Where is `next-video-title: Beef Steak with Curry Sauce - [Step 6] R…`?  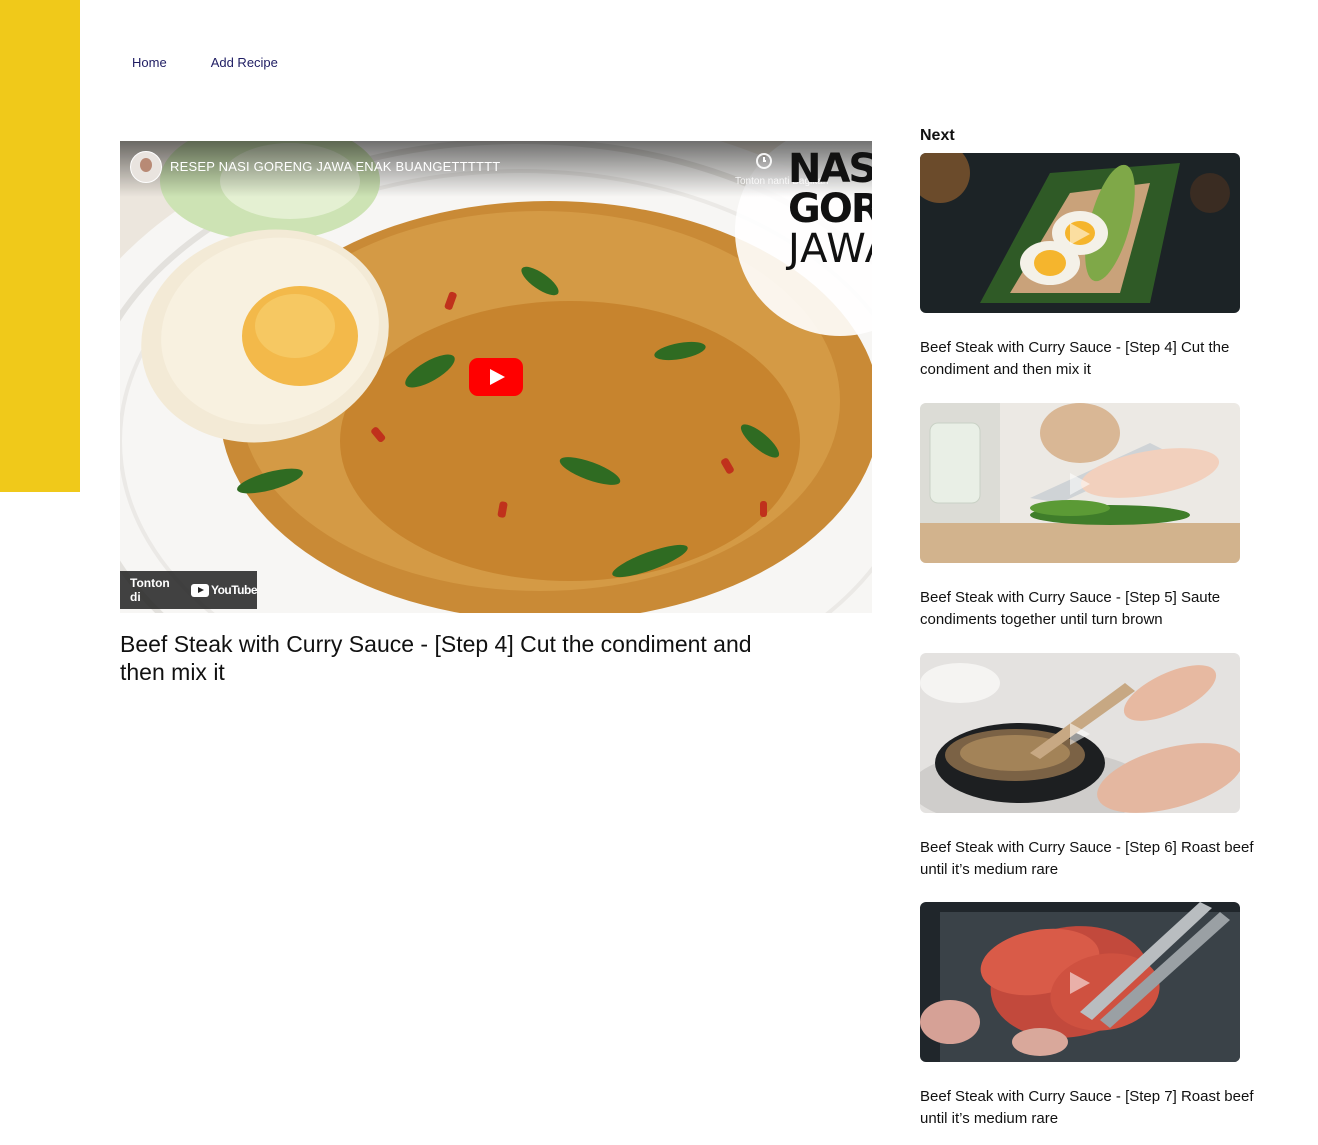 next-video-title: Beef Steak with Curry Sauce - [Step 6] R… is located at coordinates (1100, 859).